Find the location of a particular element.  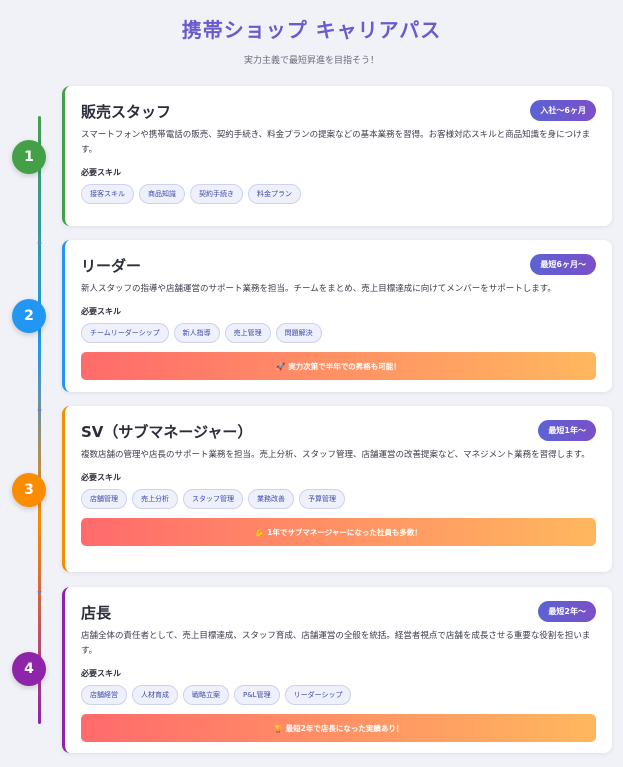

skill-tag: 料金プラン is located at coordinates (274, 194).